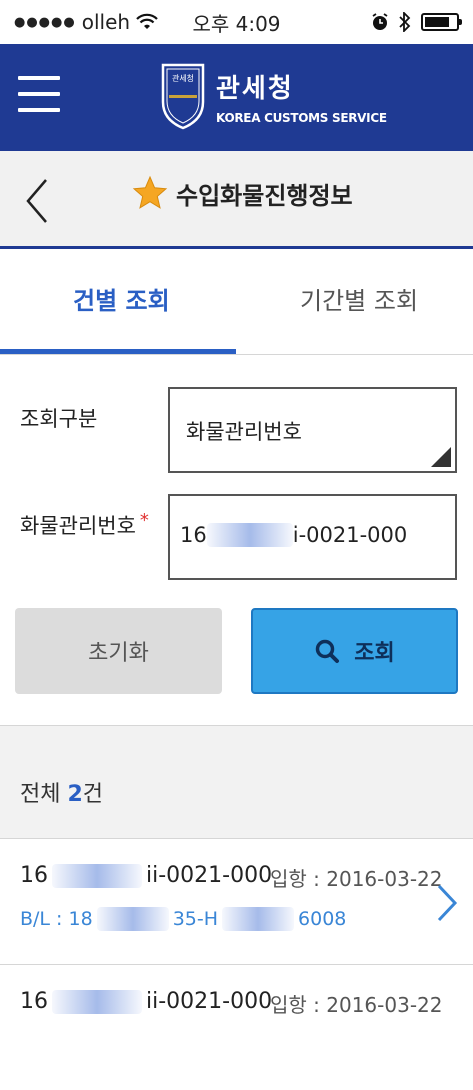  I want to click on reset-button: 초기화, so click(118, 651).